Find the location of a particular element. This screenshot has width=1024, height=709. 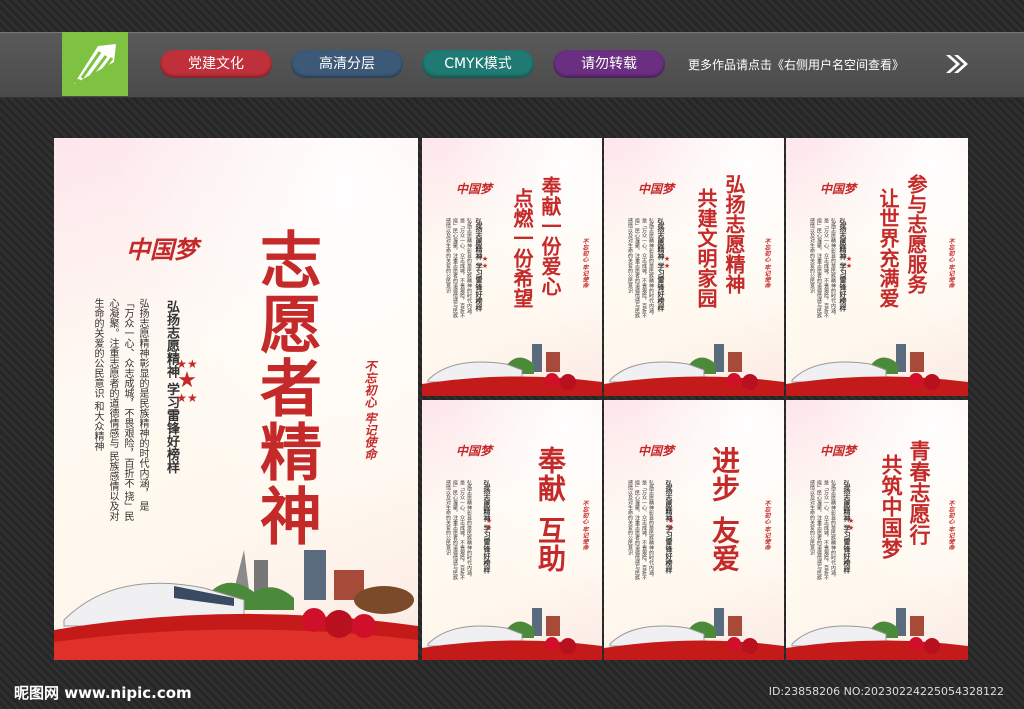

poster-title-b: 点燃一份希望 is located at coordinates (522, 248).